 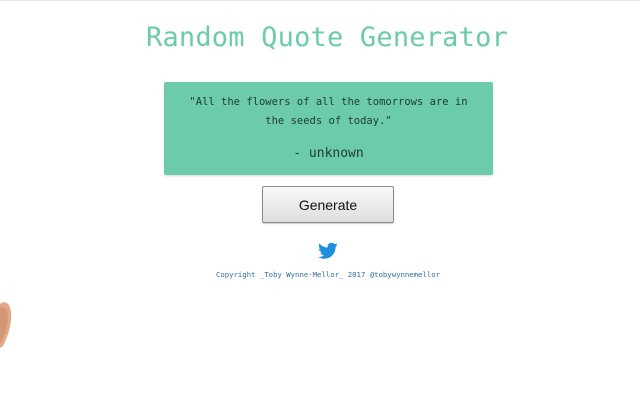 I want to click on twitter-bird-icon, so click(x=328, y=250).